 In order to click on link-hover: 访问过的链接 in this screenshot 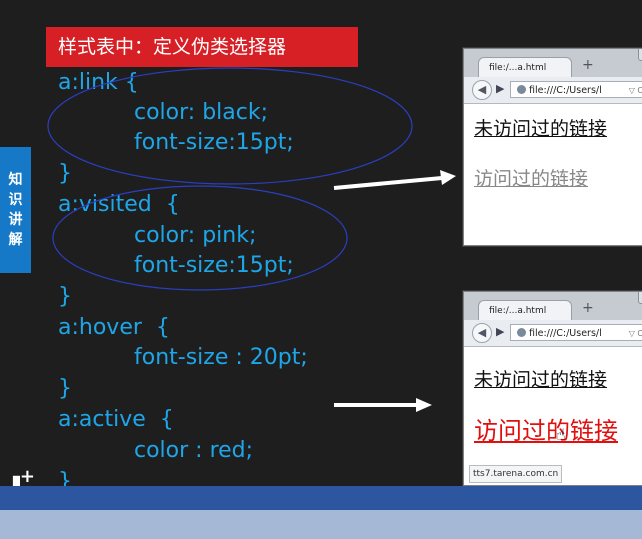, I will do `click(546, 428)`.